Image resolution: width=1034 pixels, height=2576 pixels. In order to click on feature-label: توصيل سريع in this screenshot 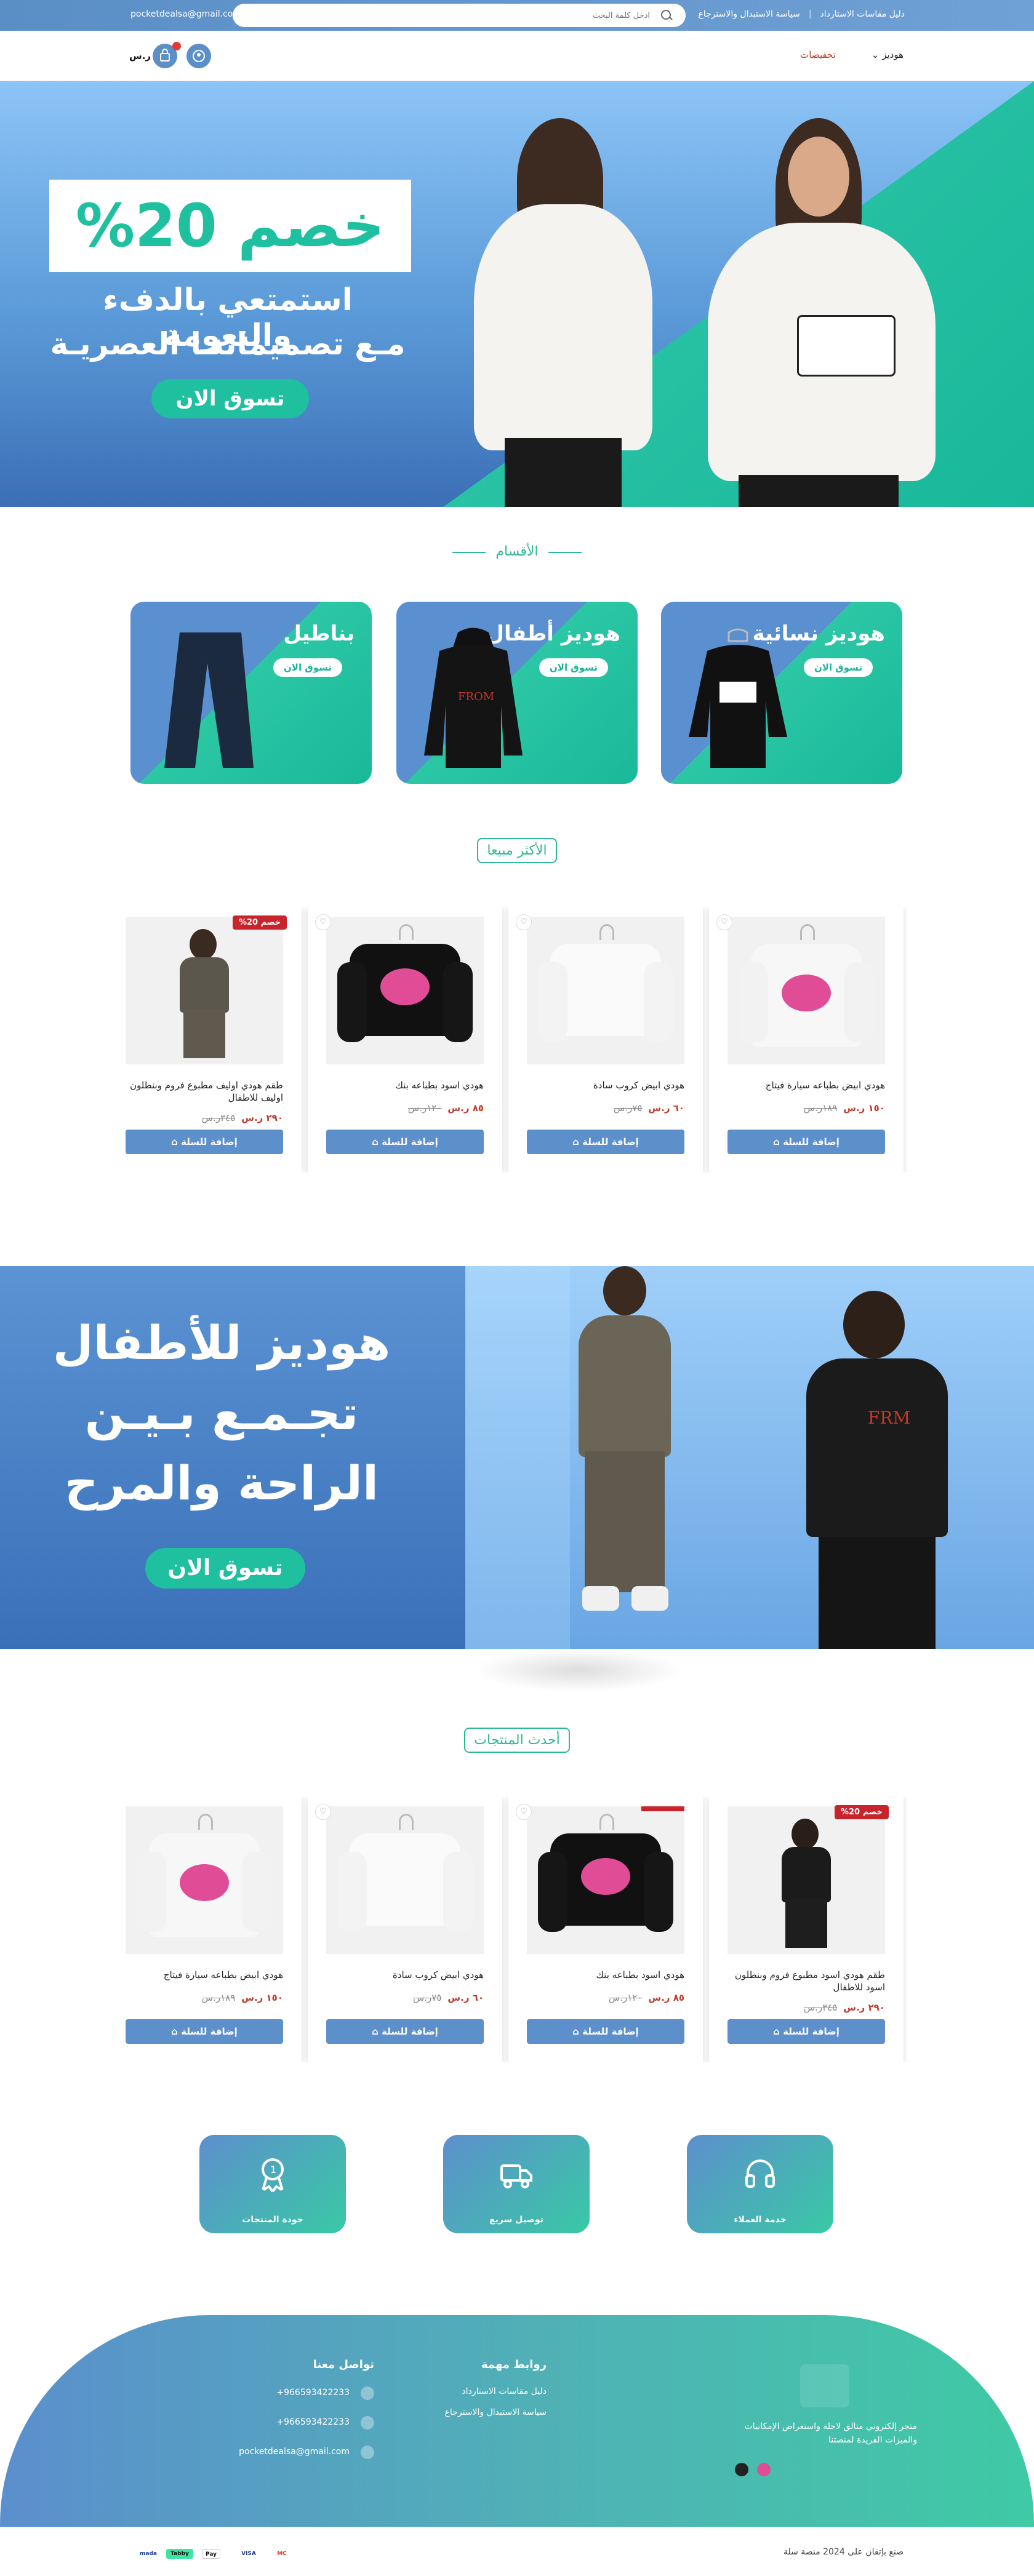, I will do `click(516, 2220)`.